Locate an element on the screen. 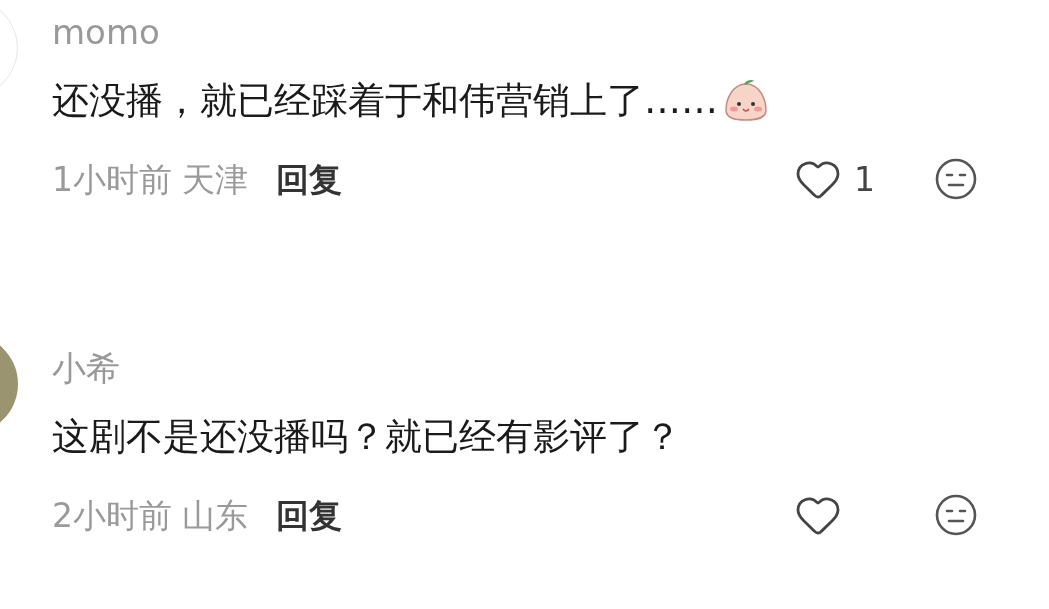 The image size is (1049, 609). comment-location: 山东 is located at coordinates (215, 515).